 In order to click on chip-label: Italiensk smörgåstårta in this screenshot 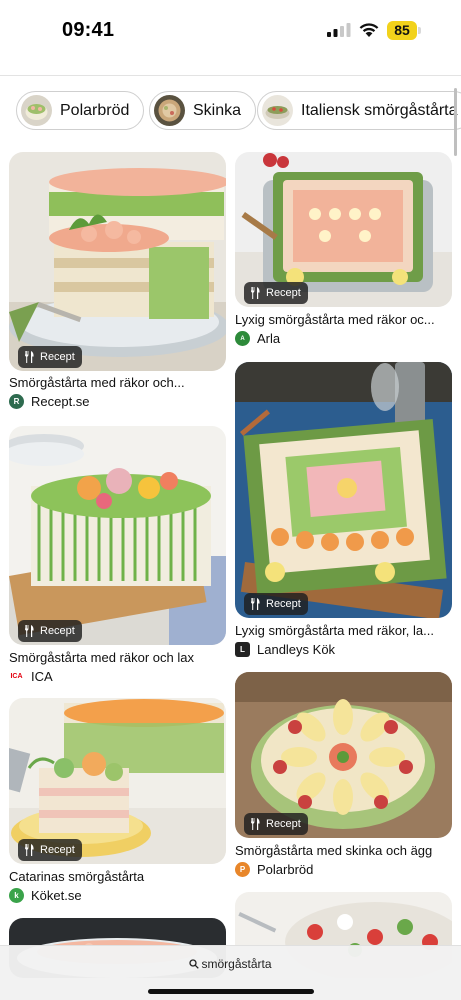, I will do `click(379, 110)`.